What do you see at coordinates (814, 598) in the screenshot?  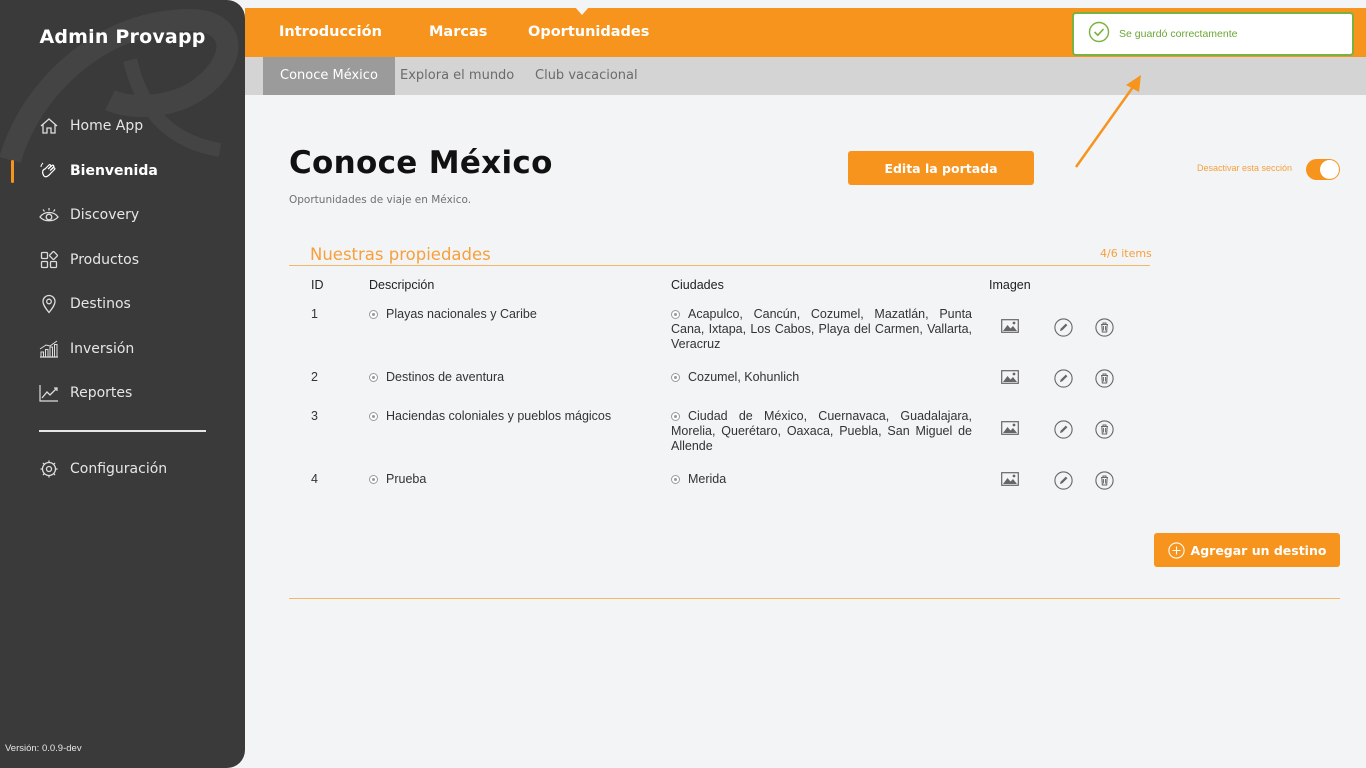 I see `bottom-divider` at bounding box center [814, 598].